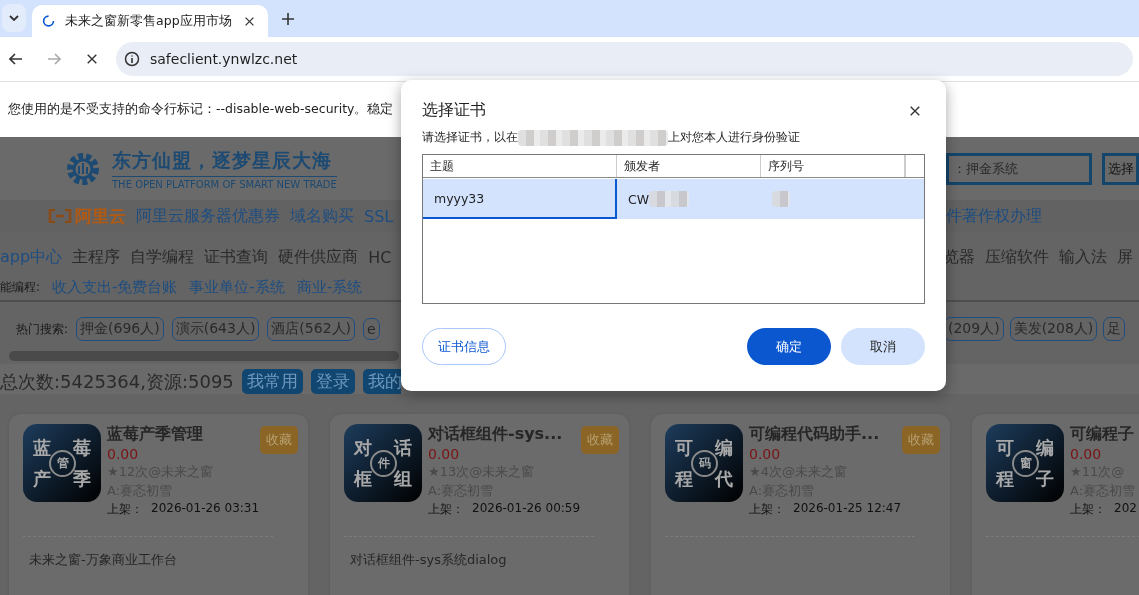 This screenshot has width=1139, height=595. I want to click on nav-link: app中心, so click(31, 257).